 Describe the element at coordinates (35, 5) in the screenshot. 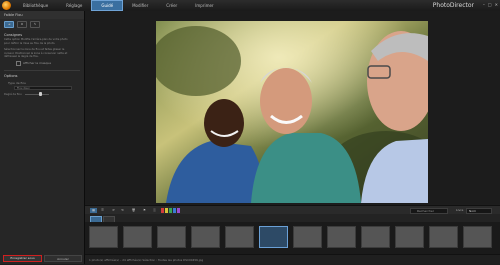

I see `tab-library: Bibliothèque` at that location.